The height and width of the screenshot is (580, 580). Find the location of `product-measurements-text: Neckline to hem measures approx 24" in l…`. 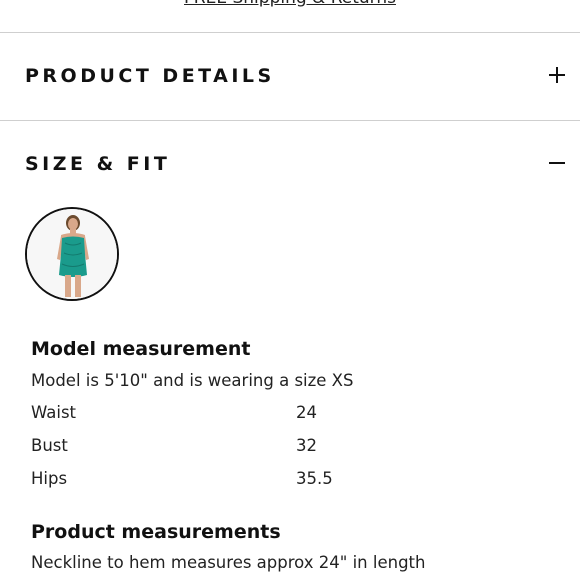

product-measurements-text: Neckline to hem measures approx 24" in l… is located at coordinates (228, 562).